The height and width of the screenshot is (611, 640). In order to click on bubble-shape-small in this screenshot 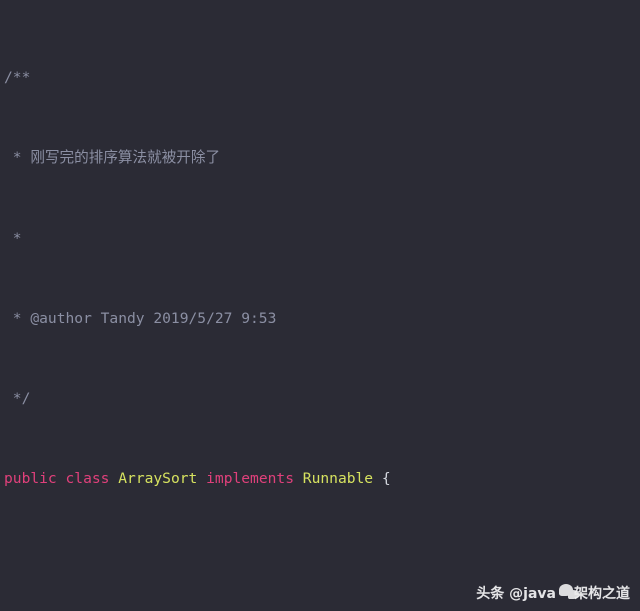, I will do `click(573, 594)`.